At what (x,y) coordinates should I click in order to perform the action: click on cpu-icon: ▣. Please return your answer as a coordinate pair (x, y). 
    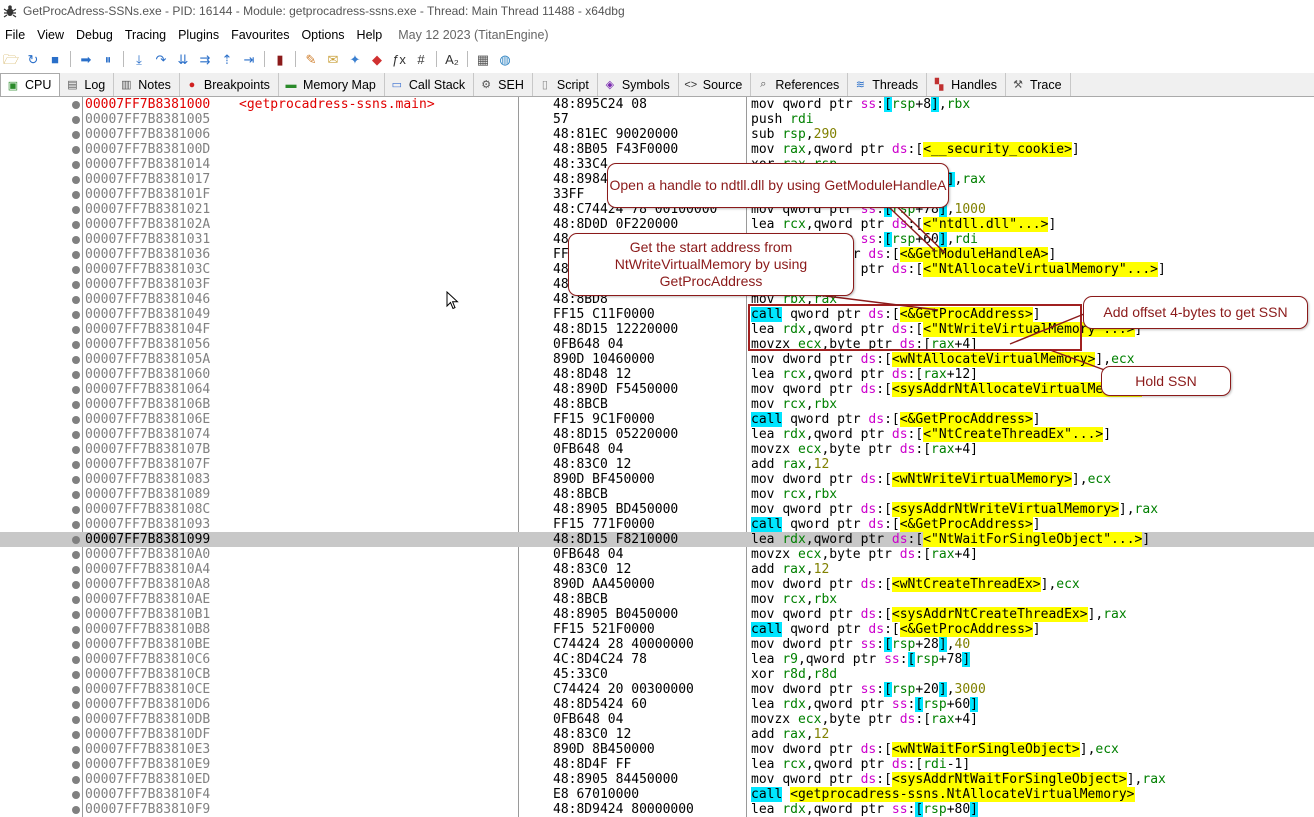
    Looking at the image, I should click on (13, 85).